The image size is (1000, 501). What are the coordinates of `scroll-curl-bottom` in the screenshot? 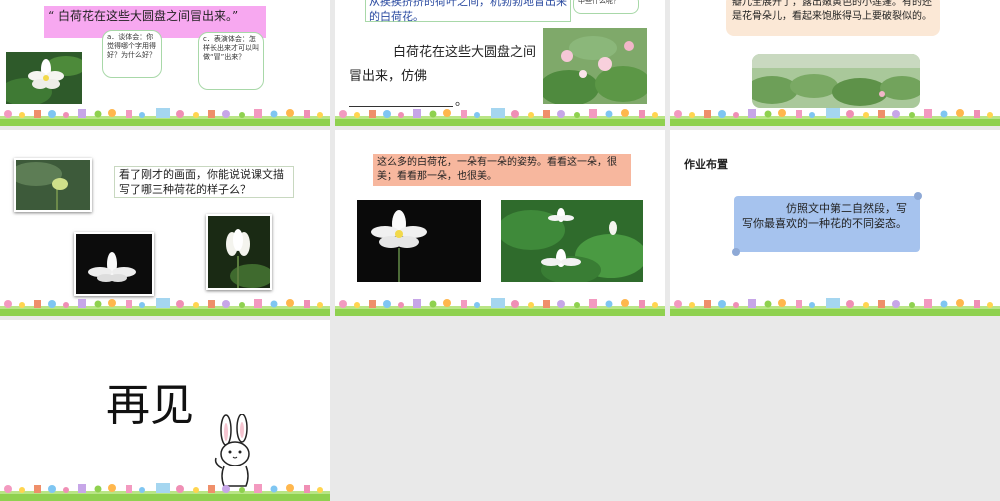 It's located at (736, 252).